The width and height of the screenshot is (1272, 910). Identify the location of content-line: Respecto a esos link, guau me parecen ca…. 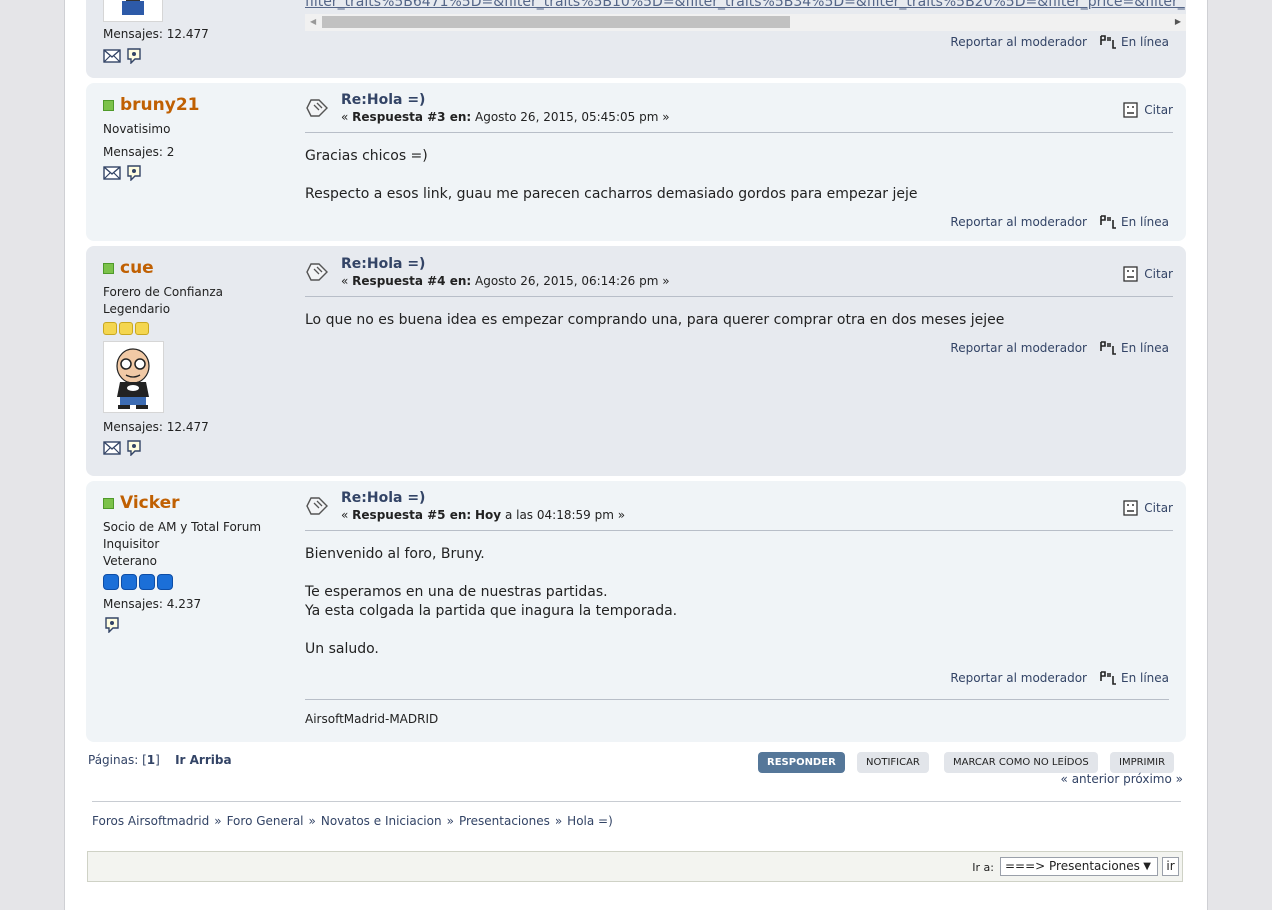
(611, 194).